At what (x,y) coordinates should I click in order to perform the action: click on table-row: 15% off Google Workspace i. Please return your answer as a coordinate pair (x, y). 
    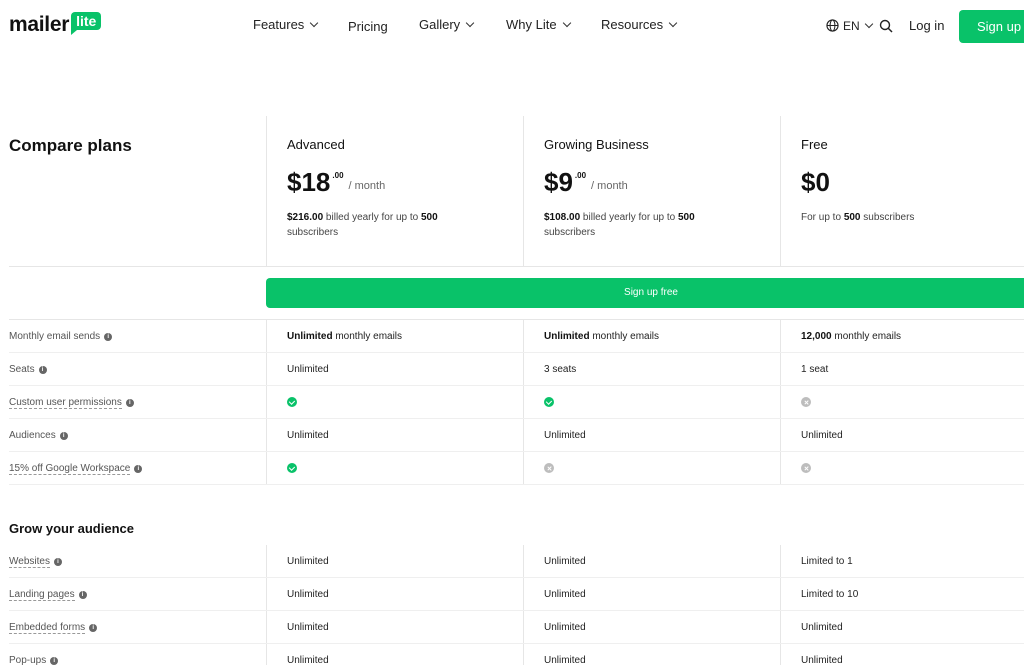
    Looking at the image, I should click on (516, 468).